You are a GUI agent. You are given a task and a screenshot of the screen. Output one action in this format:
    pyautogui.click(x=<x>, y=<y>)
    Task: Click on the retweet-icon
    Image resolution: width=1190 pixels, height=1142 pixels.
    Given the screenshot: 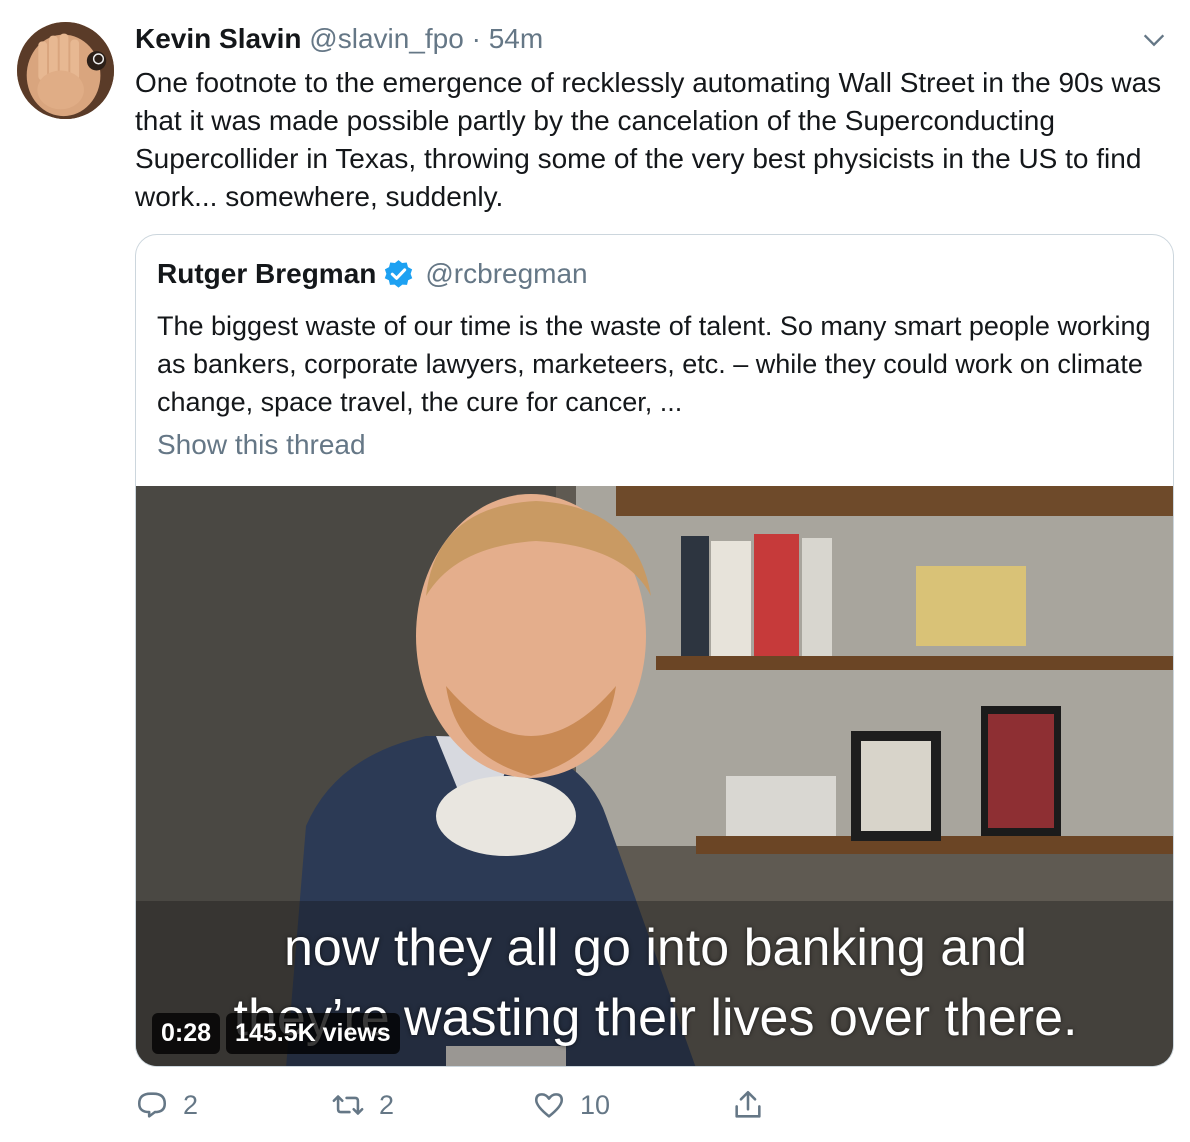 What is the action you would take?
    pyautogui.click(x=348, y=1105)
    